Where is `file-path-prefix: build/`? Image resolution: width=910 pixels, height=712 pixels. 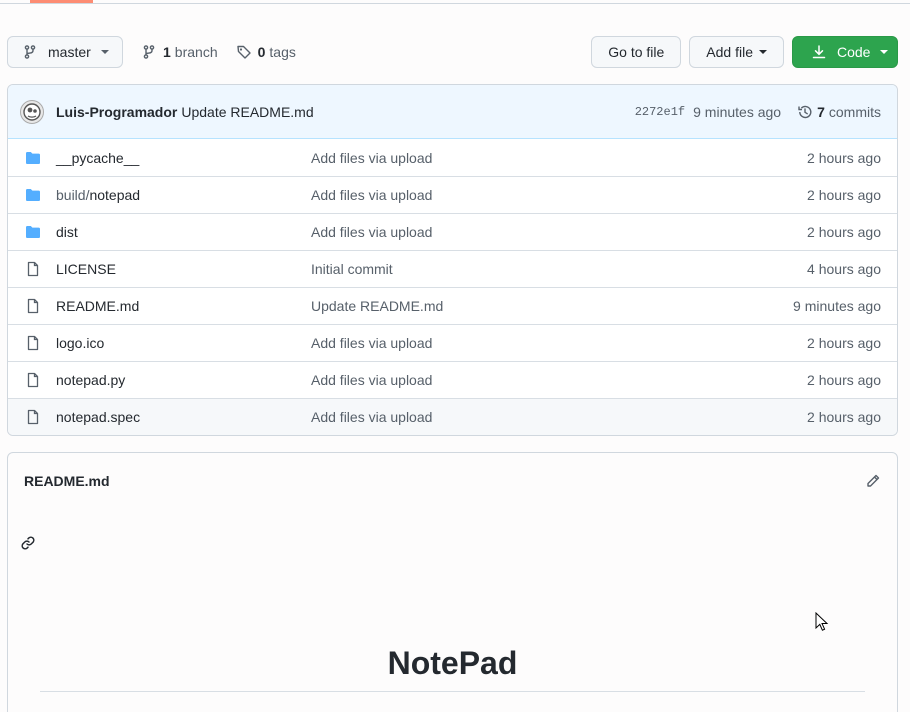
file-path-prefix: build/ is located at coordinates (73, 195).